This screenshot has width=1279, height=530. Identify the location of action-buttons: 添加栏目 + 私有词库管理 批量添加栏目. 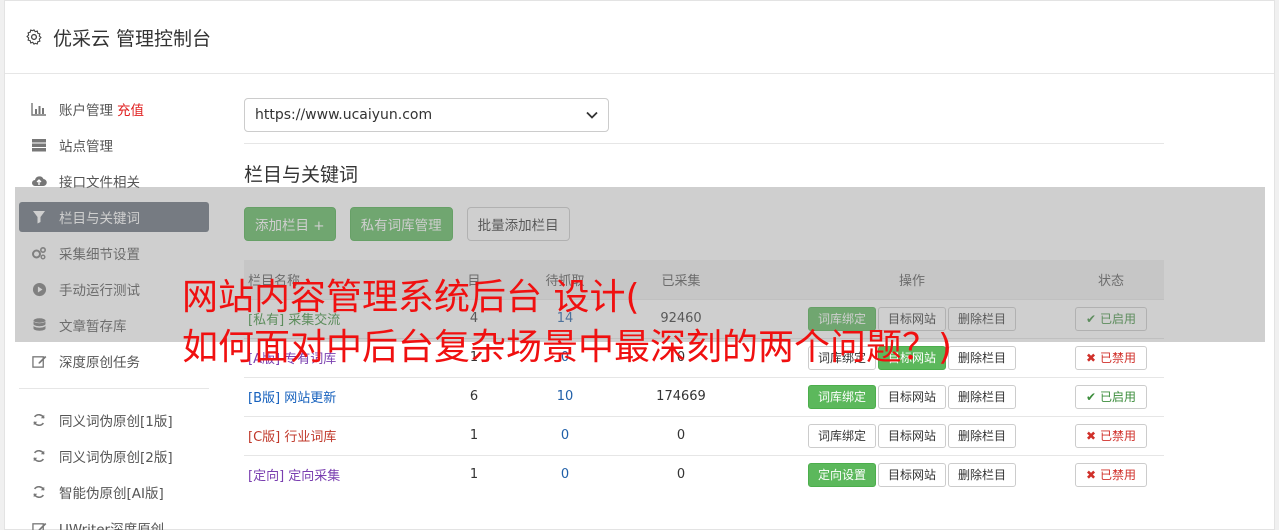
(704, 224).